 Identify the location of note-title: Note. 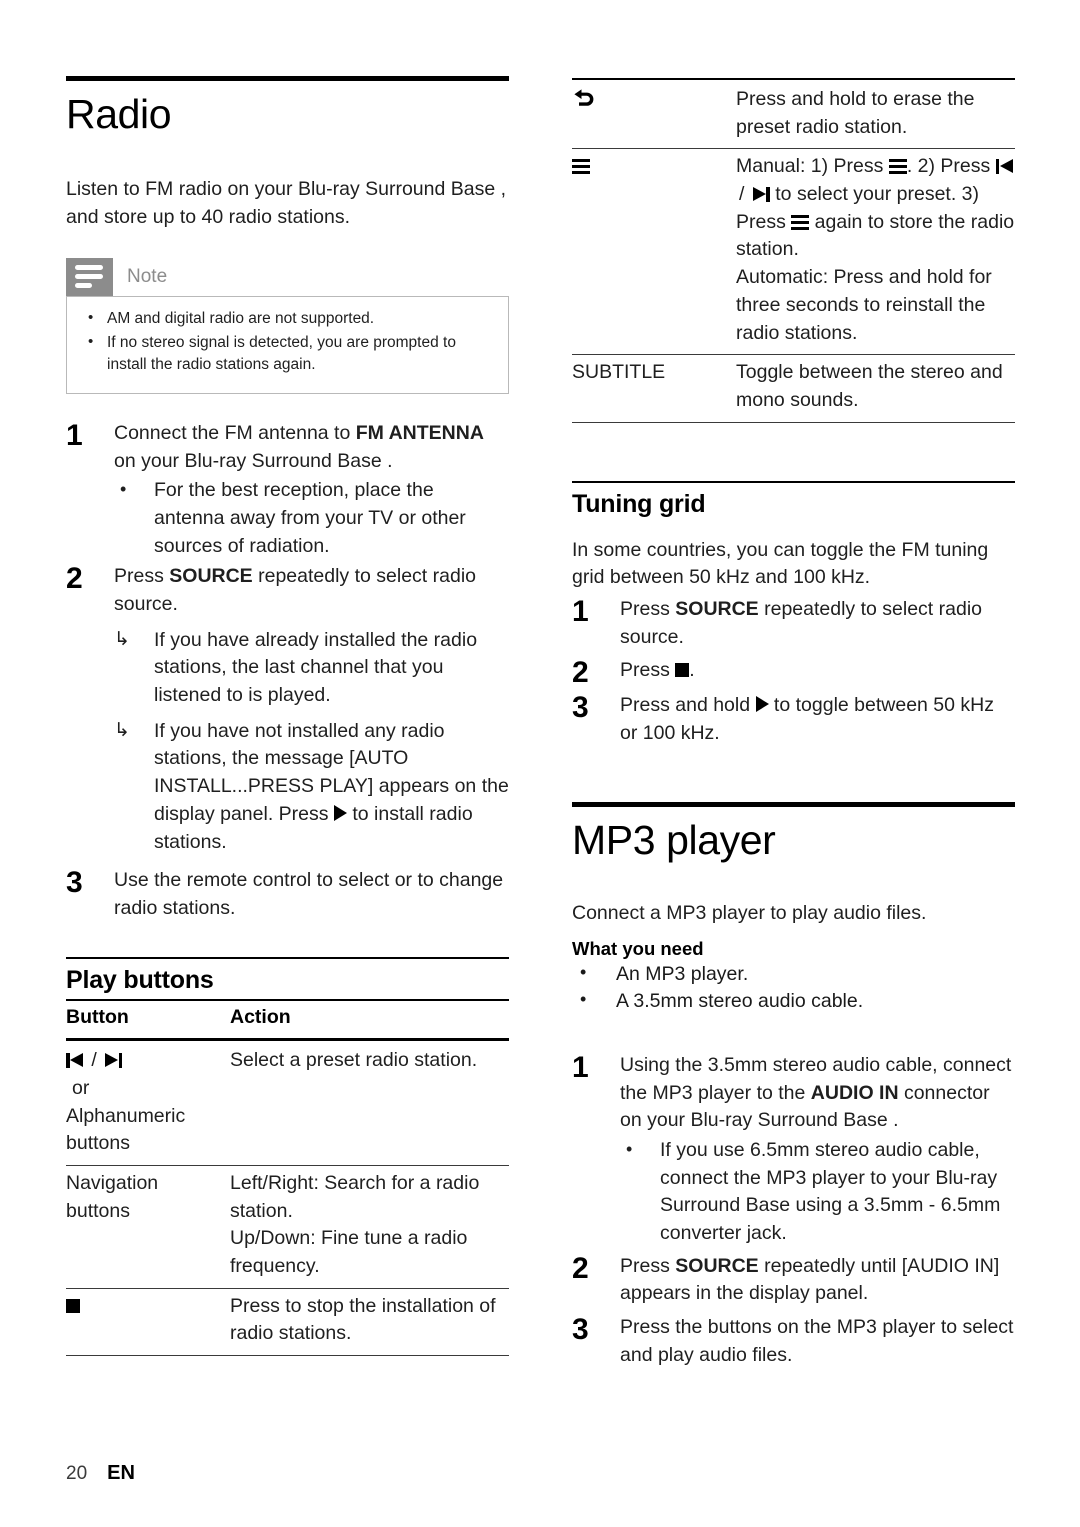
(147, 276).